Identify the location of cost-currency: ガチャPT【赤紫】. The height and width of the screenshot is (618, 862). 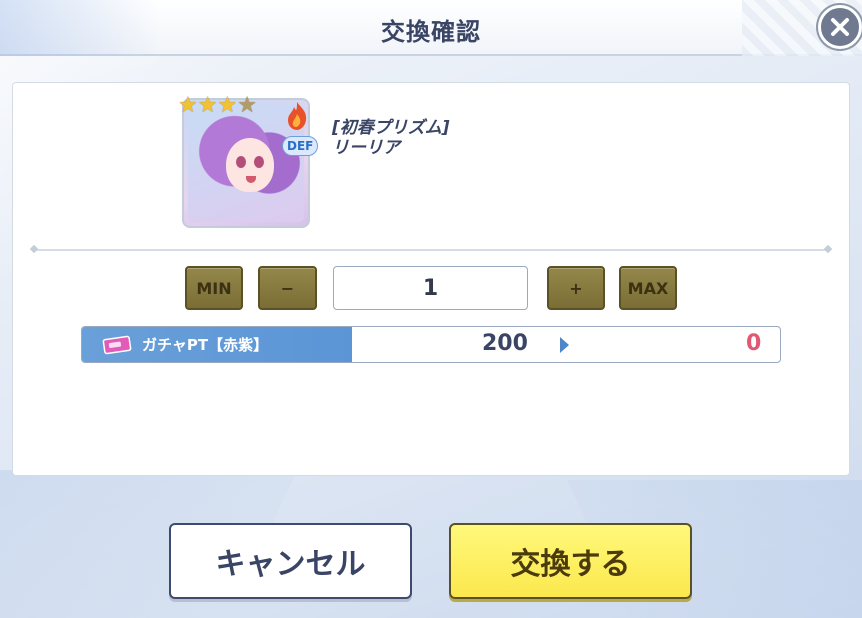
(217, 344).